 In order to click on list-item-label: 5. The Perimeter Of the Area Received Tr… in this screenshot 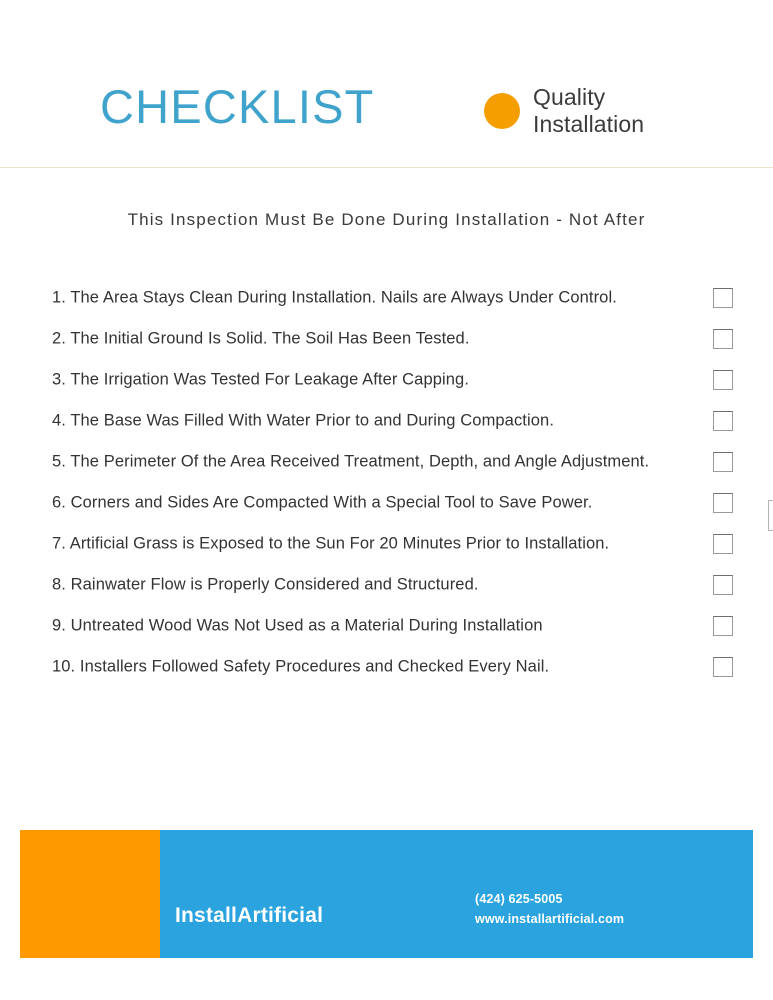, I will do `click(351, 461)`.